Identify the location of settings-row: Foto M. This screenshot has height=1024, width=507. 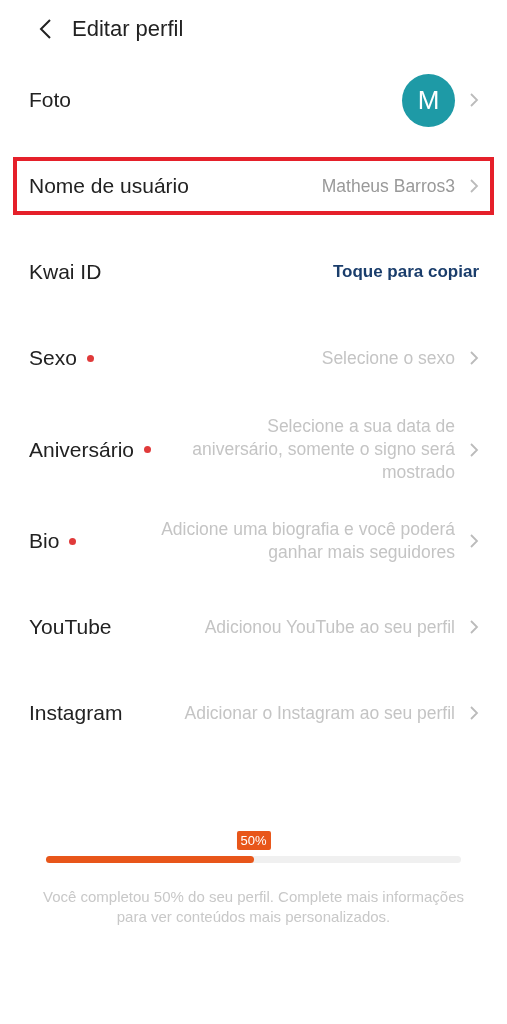
(253, 100).